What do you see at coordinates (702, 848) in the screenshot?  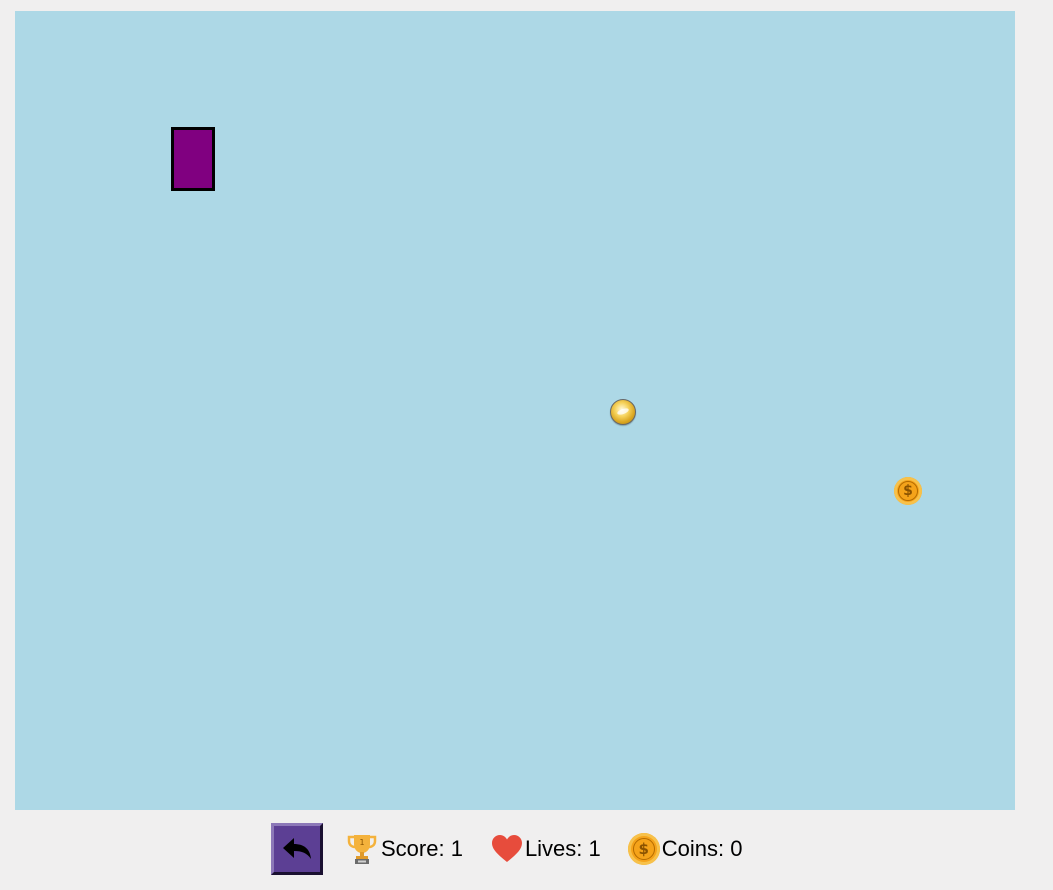 I see `coins-label: Coins: 0` at bounding box center [702, 848].